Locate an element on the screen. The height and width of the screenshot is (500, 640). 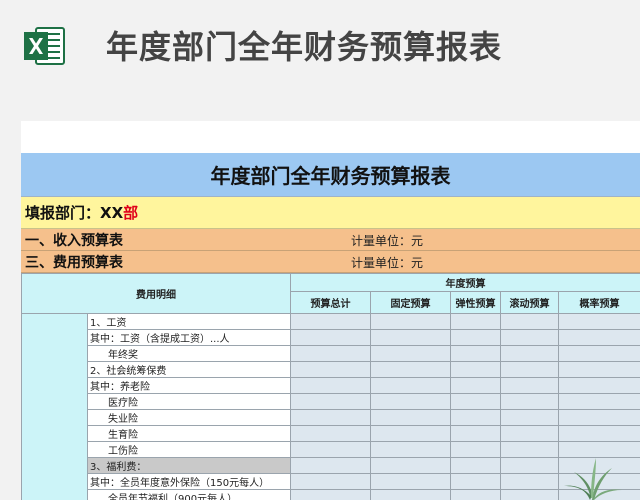
dept-value-red: 部 is located at coordinates (131, 213).